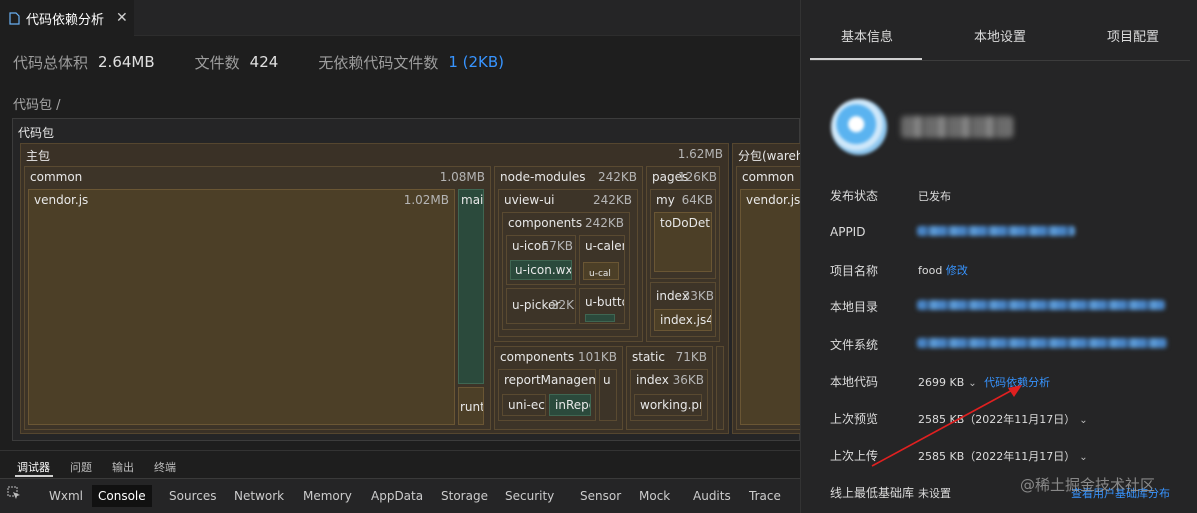  Describe the element at coordinates (671, 405) in the screenshot. I see `working-png-label: working.pn` at that location.